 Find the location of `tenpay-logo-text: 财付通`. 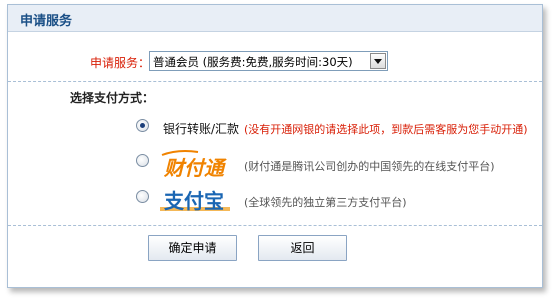

tenpay-logo-text: 财付通 is located at coordinates (195, 168).